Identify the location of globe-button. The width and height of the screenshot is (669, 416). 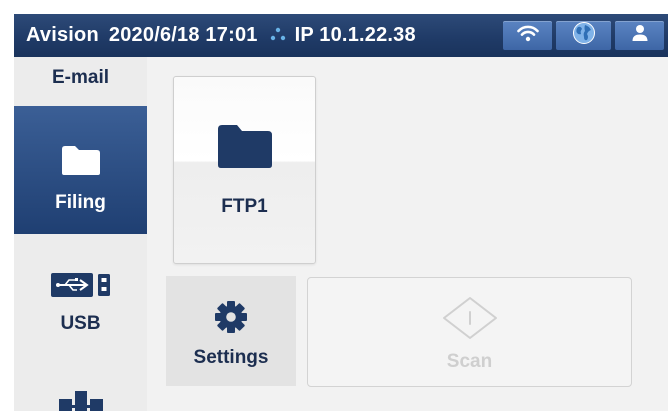
(583, 35).